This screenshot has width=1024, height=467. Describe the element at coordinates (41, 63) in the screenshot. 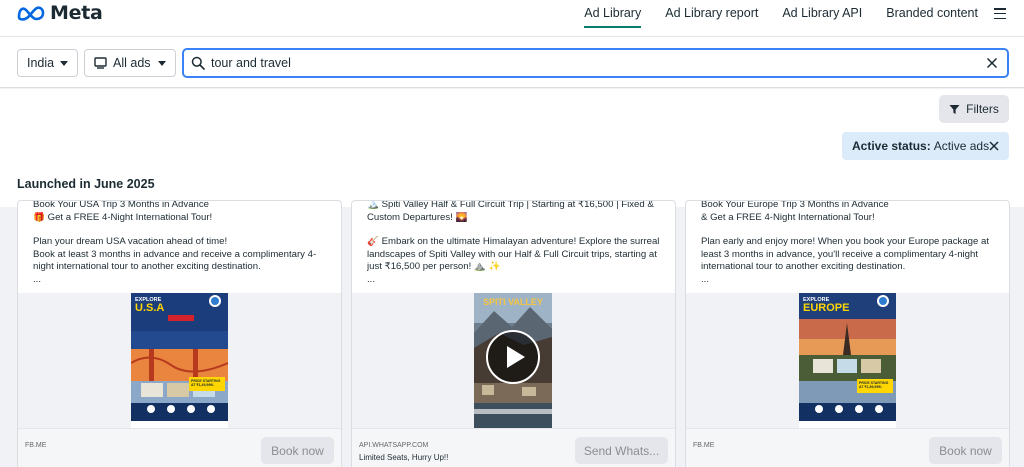

I see `country-value: India` at that location.